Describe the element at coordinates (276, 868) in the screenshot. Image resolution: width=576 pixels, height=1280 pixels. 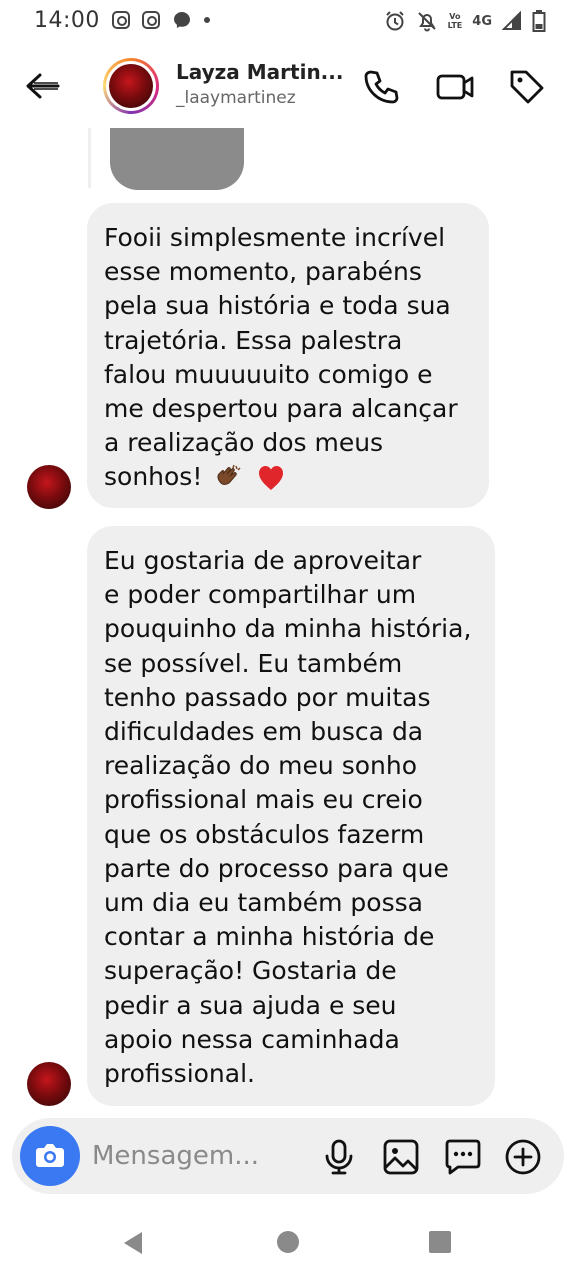
I see `message-line: parte do processo para que` at that location.